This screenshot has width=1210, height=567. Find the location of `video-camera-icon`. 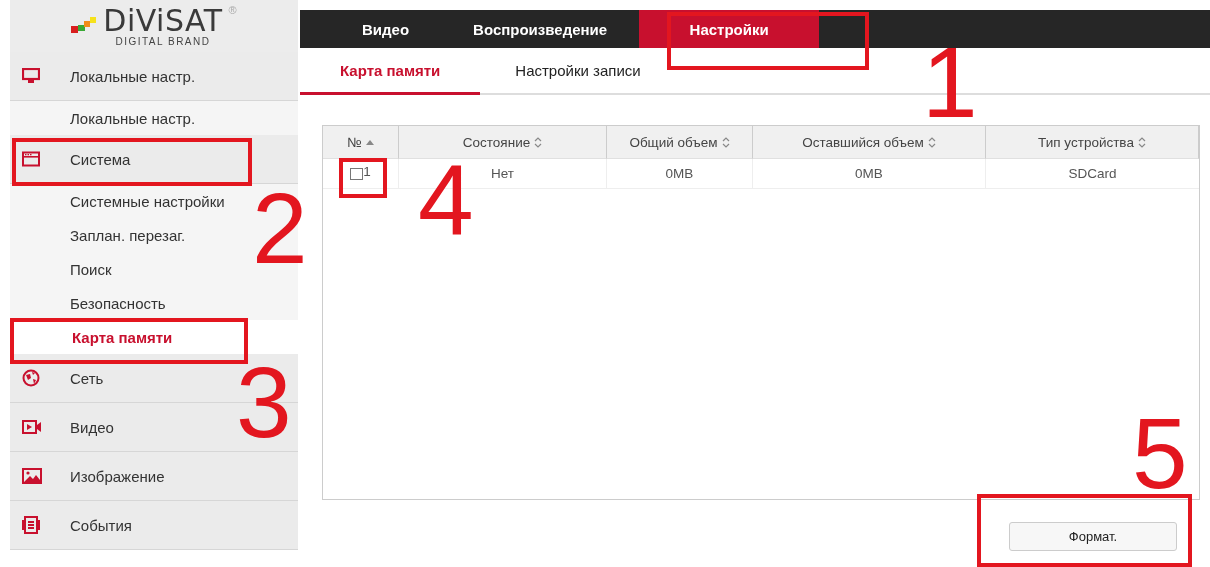

video-camera-icon is located at coordinates (32, 427).